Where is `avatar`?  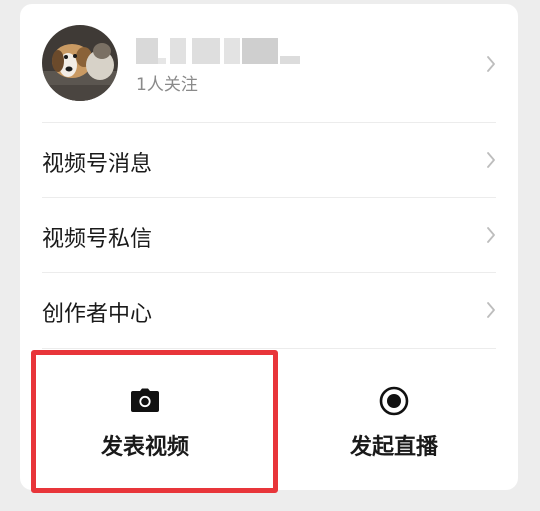 avatar is located at coordinates (80, 63).